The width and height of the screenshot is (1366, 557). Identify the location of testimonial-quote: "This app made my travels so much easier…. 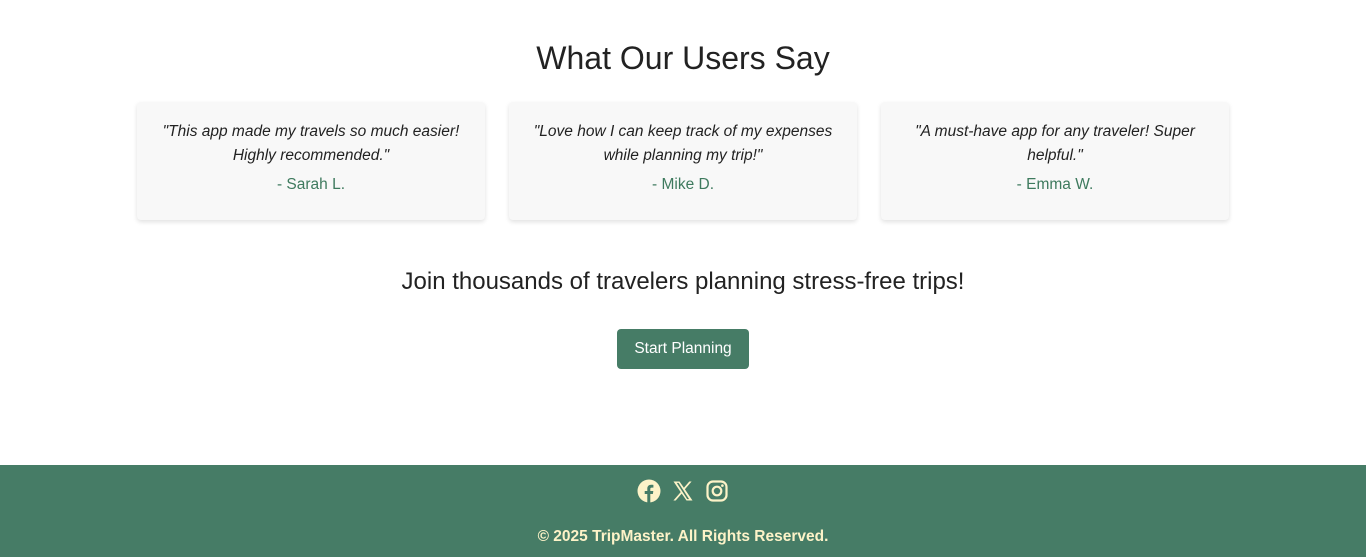
(311, 143).